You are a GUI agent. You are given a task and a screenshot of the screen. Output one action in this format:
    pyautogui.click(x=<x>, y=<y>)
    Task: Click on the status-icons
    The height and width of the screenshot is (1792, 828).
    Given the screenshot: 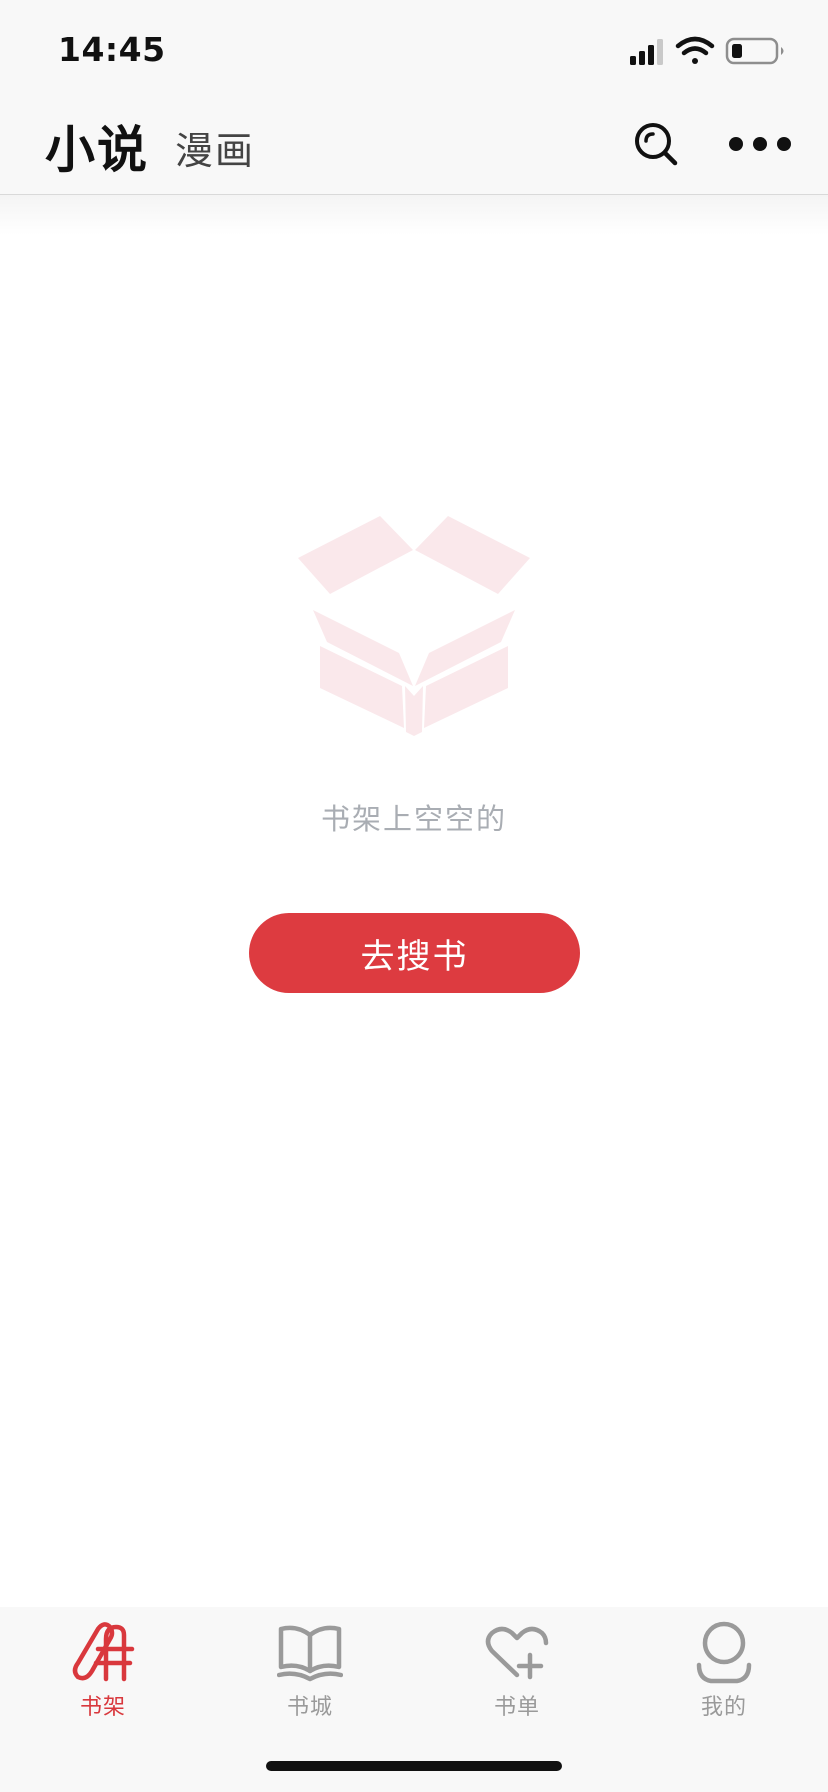 What is the action you would take?
    pyautogui.click(x=707, y=50)
    